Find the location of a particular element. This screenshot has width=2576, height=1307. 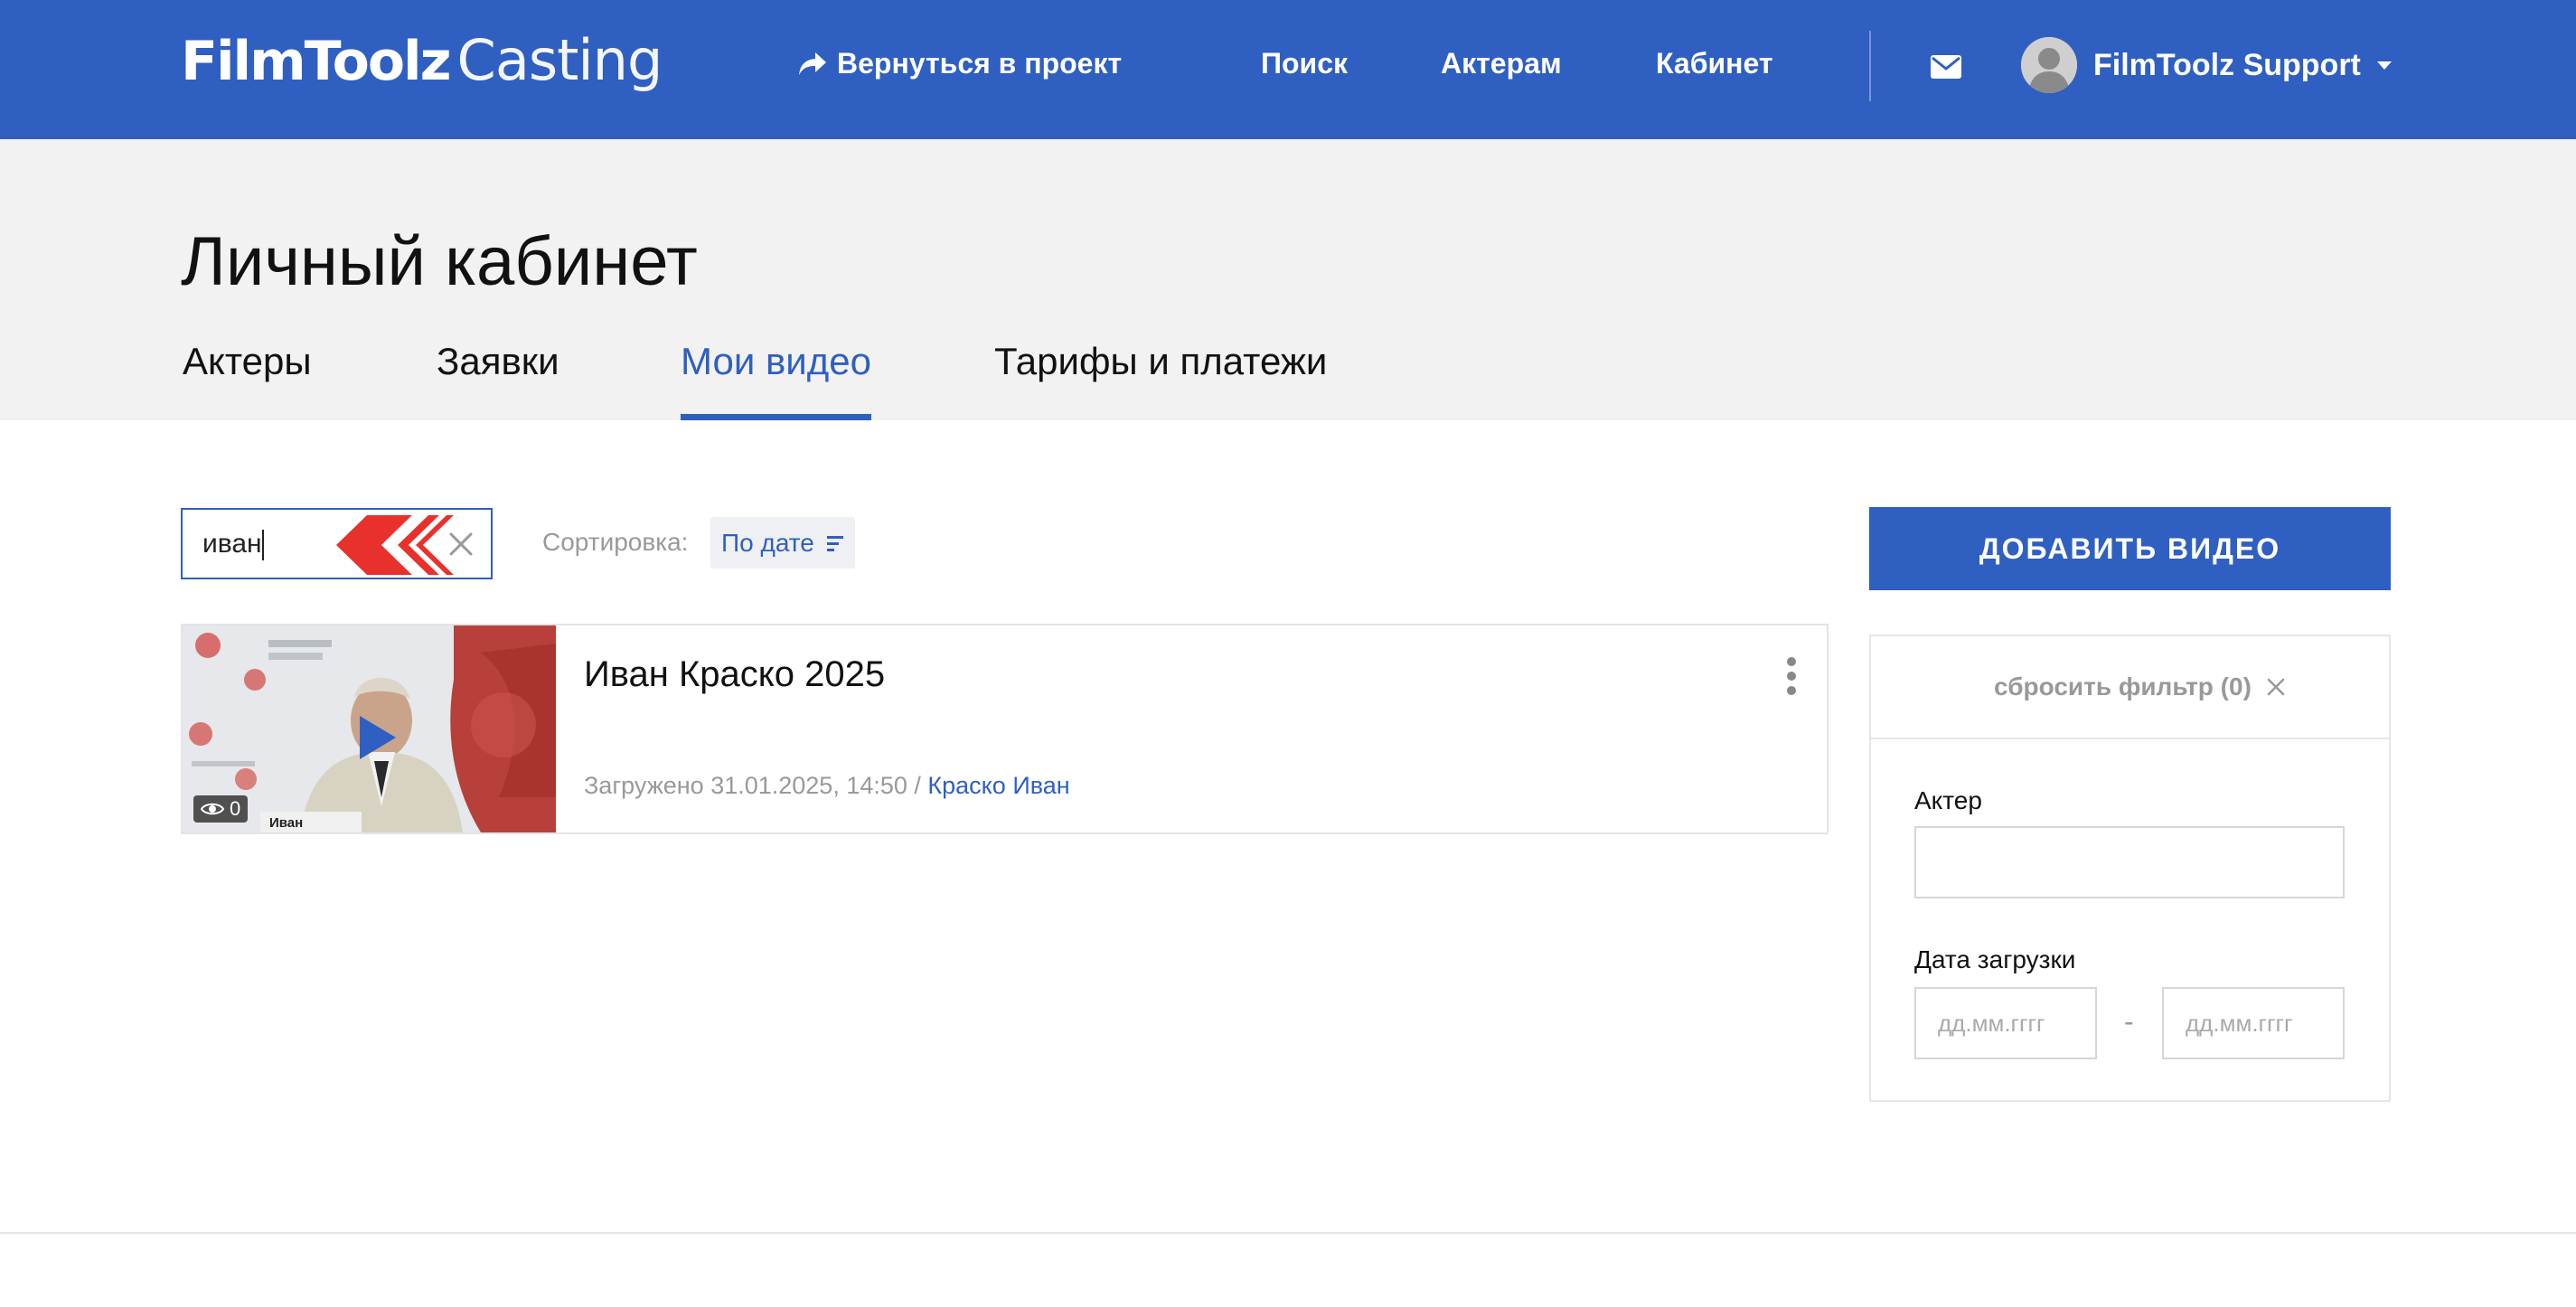

nav-actors: Актерам is located at coordinates (1502, 63).